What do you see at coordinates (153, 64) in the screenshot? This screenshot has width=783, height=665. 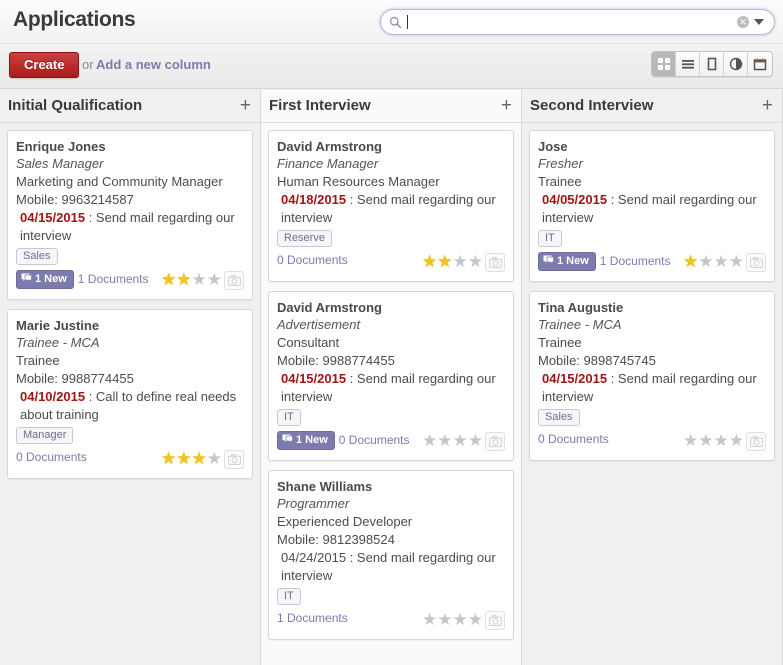 I see `add-new-column-link: Add a new column` at bounding box center [153, 64].